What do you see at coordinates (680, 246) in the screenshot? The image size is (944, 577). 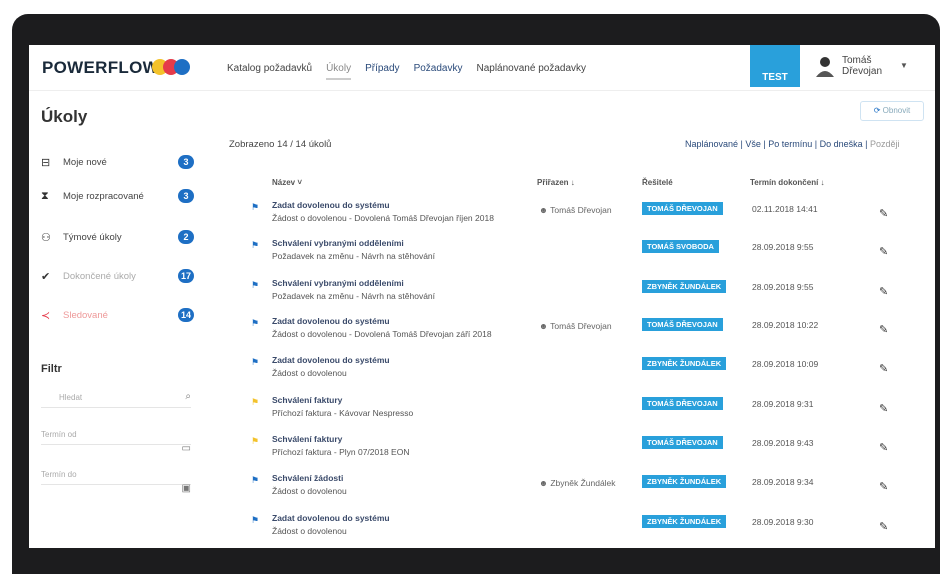 I see `resolver-badge: TOMÁŠ SVOBODA` at bounding box center [680, 246].